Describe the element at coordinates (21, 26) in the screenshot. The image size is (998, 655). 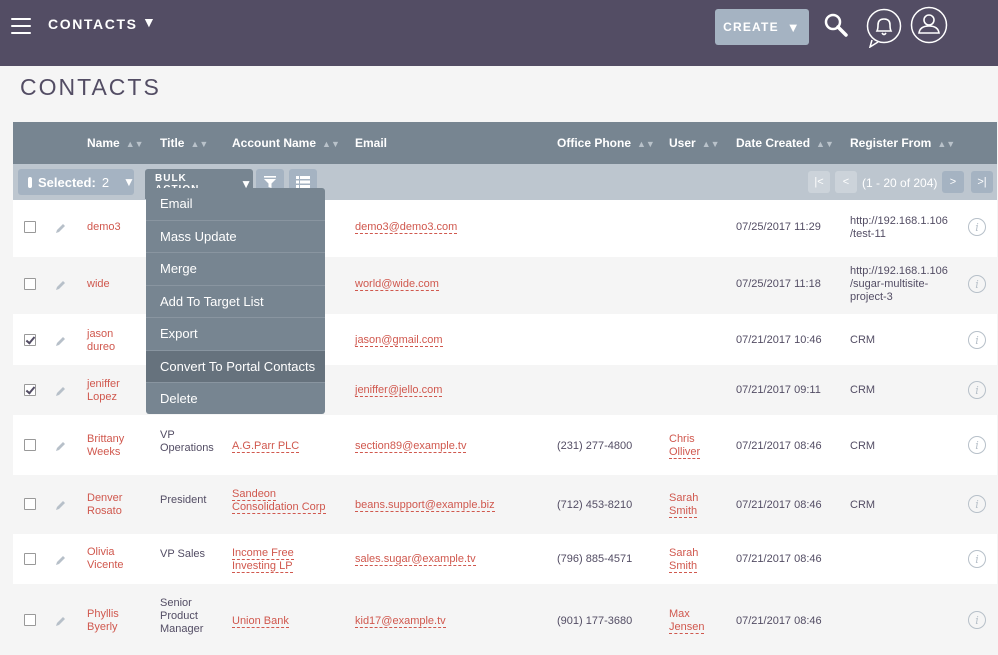
I see `hamburger-icon` at that location.